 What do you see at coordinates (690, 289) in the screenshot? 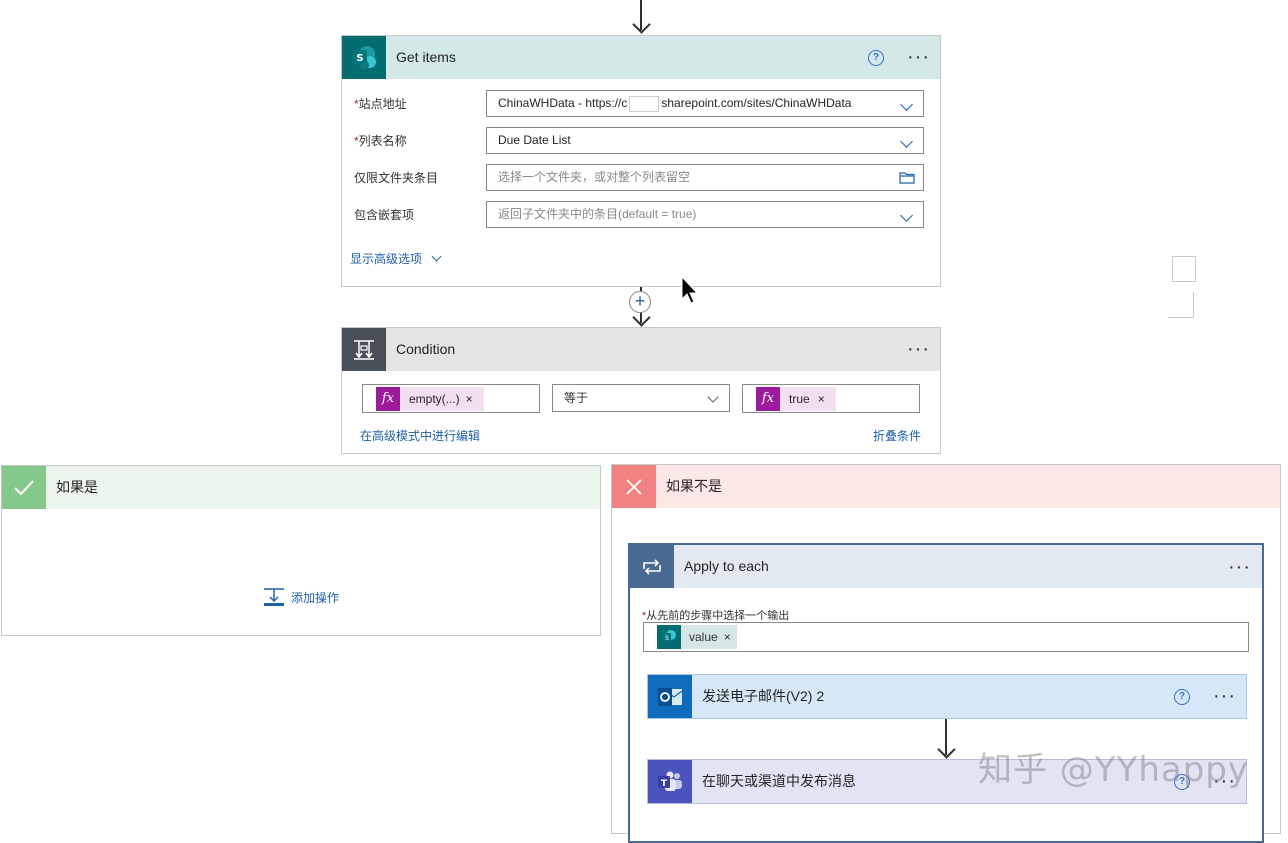
I see `mouse-cursor-icon` at bounding box center [690, 289].